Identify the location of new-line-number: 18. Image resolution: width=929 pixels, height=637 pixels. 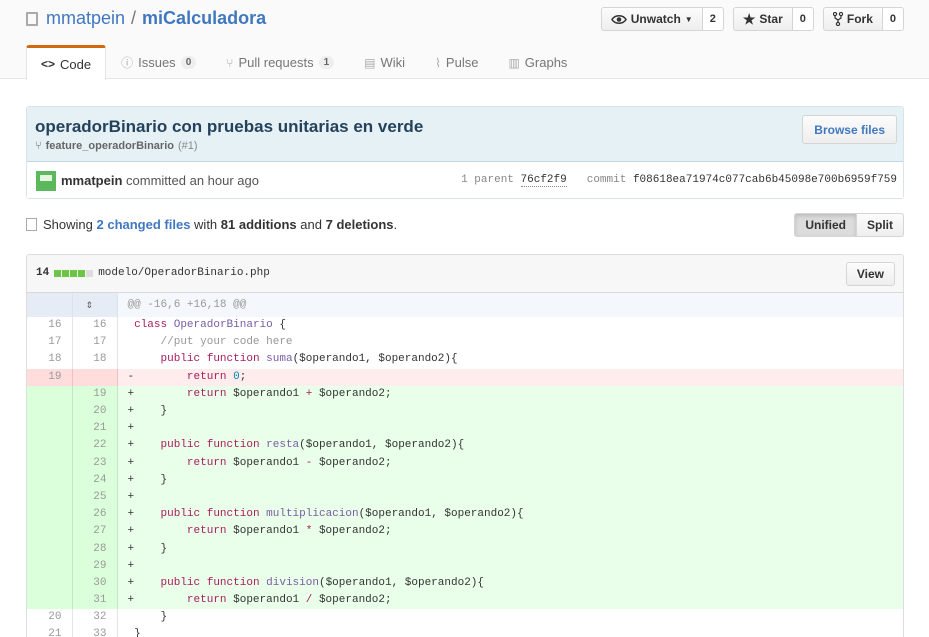
(95, 360).